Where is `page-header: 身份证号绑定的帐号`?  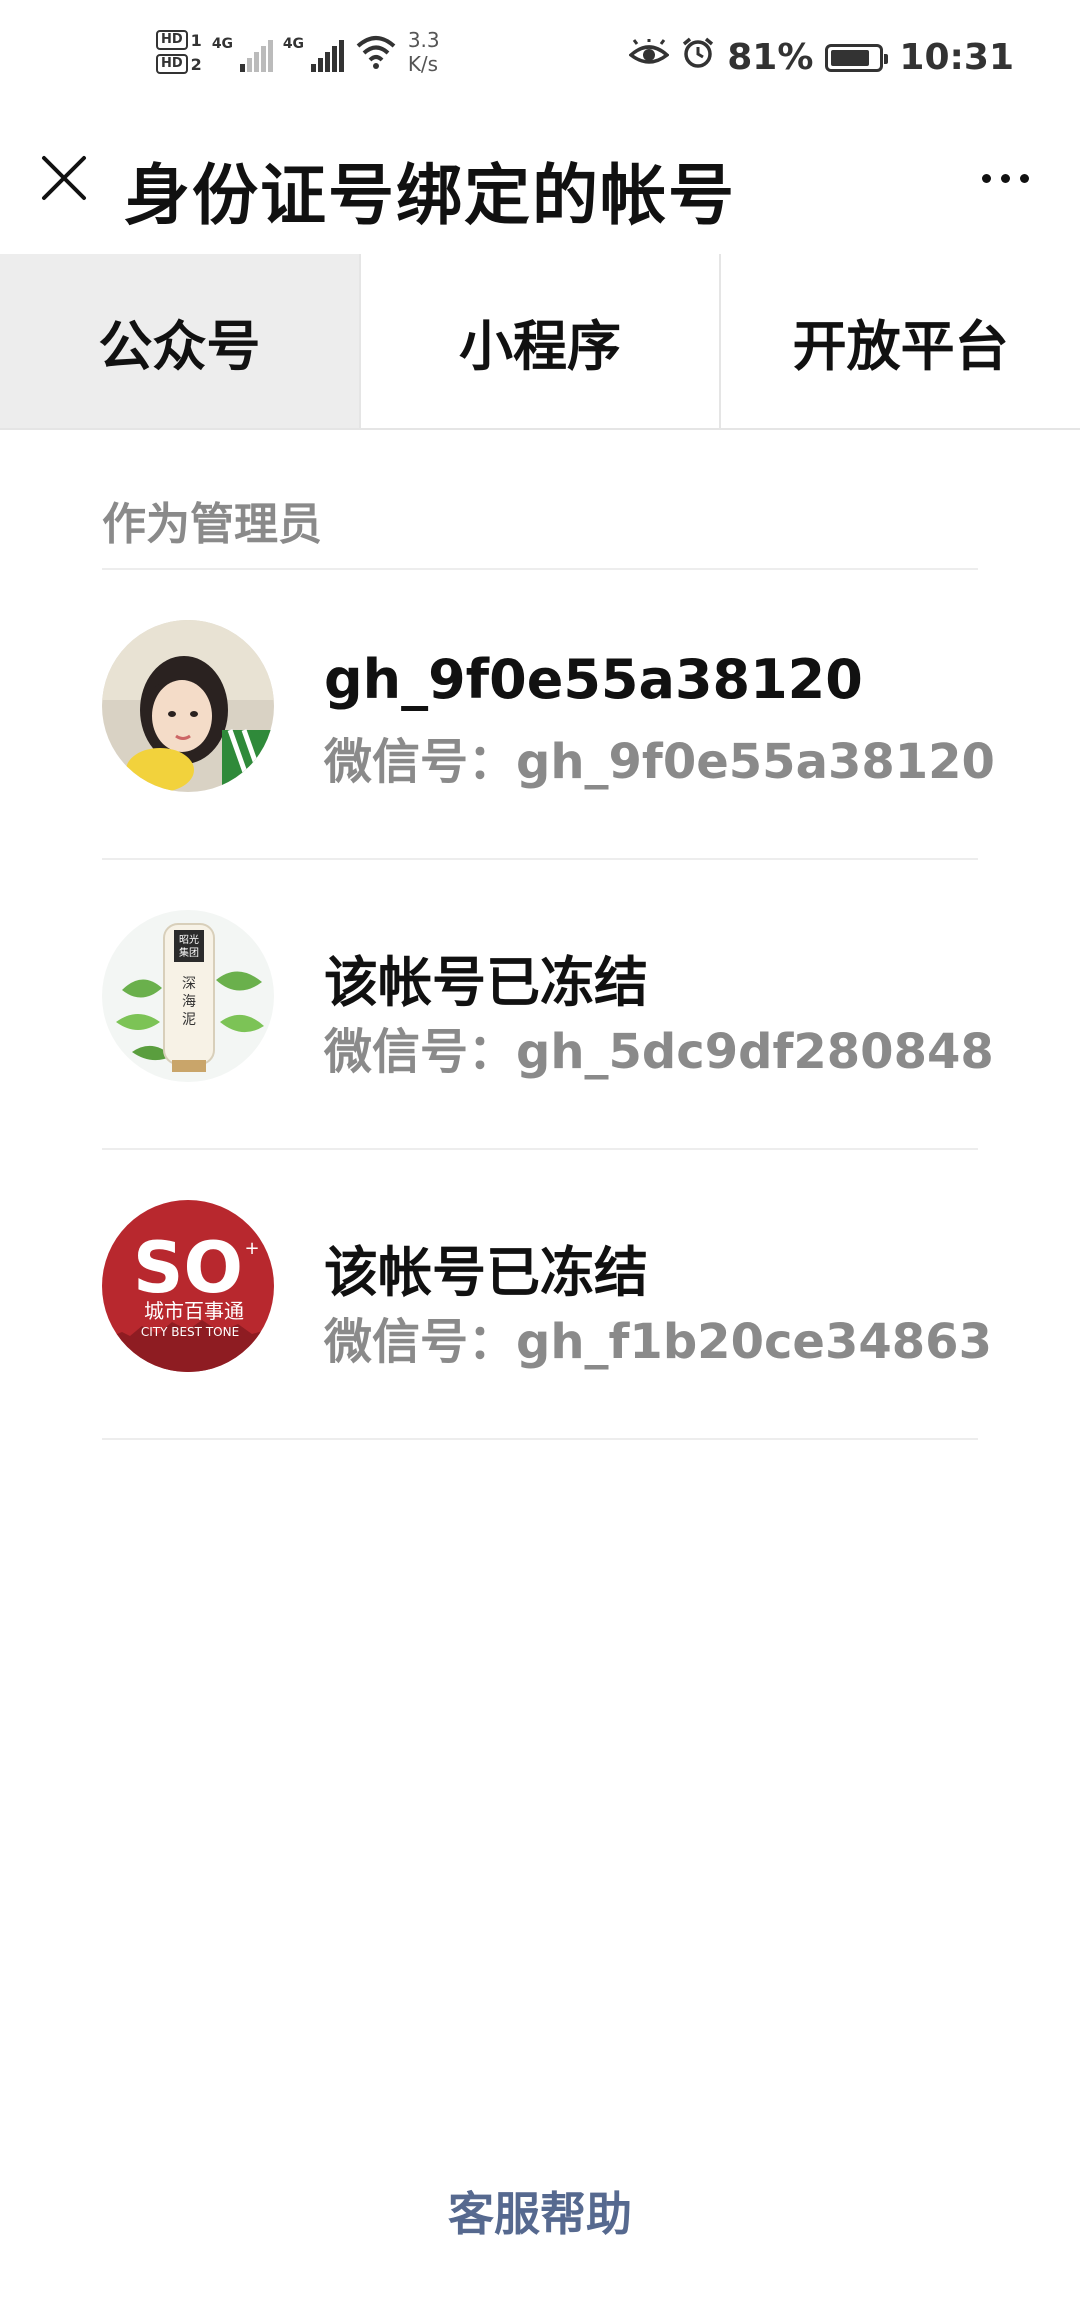
page-header: 身份证号绑定的帐号 is located at coordinates (540, 187).